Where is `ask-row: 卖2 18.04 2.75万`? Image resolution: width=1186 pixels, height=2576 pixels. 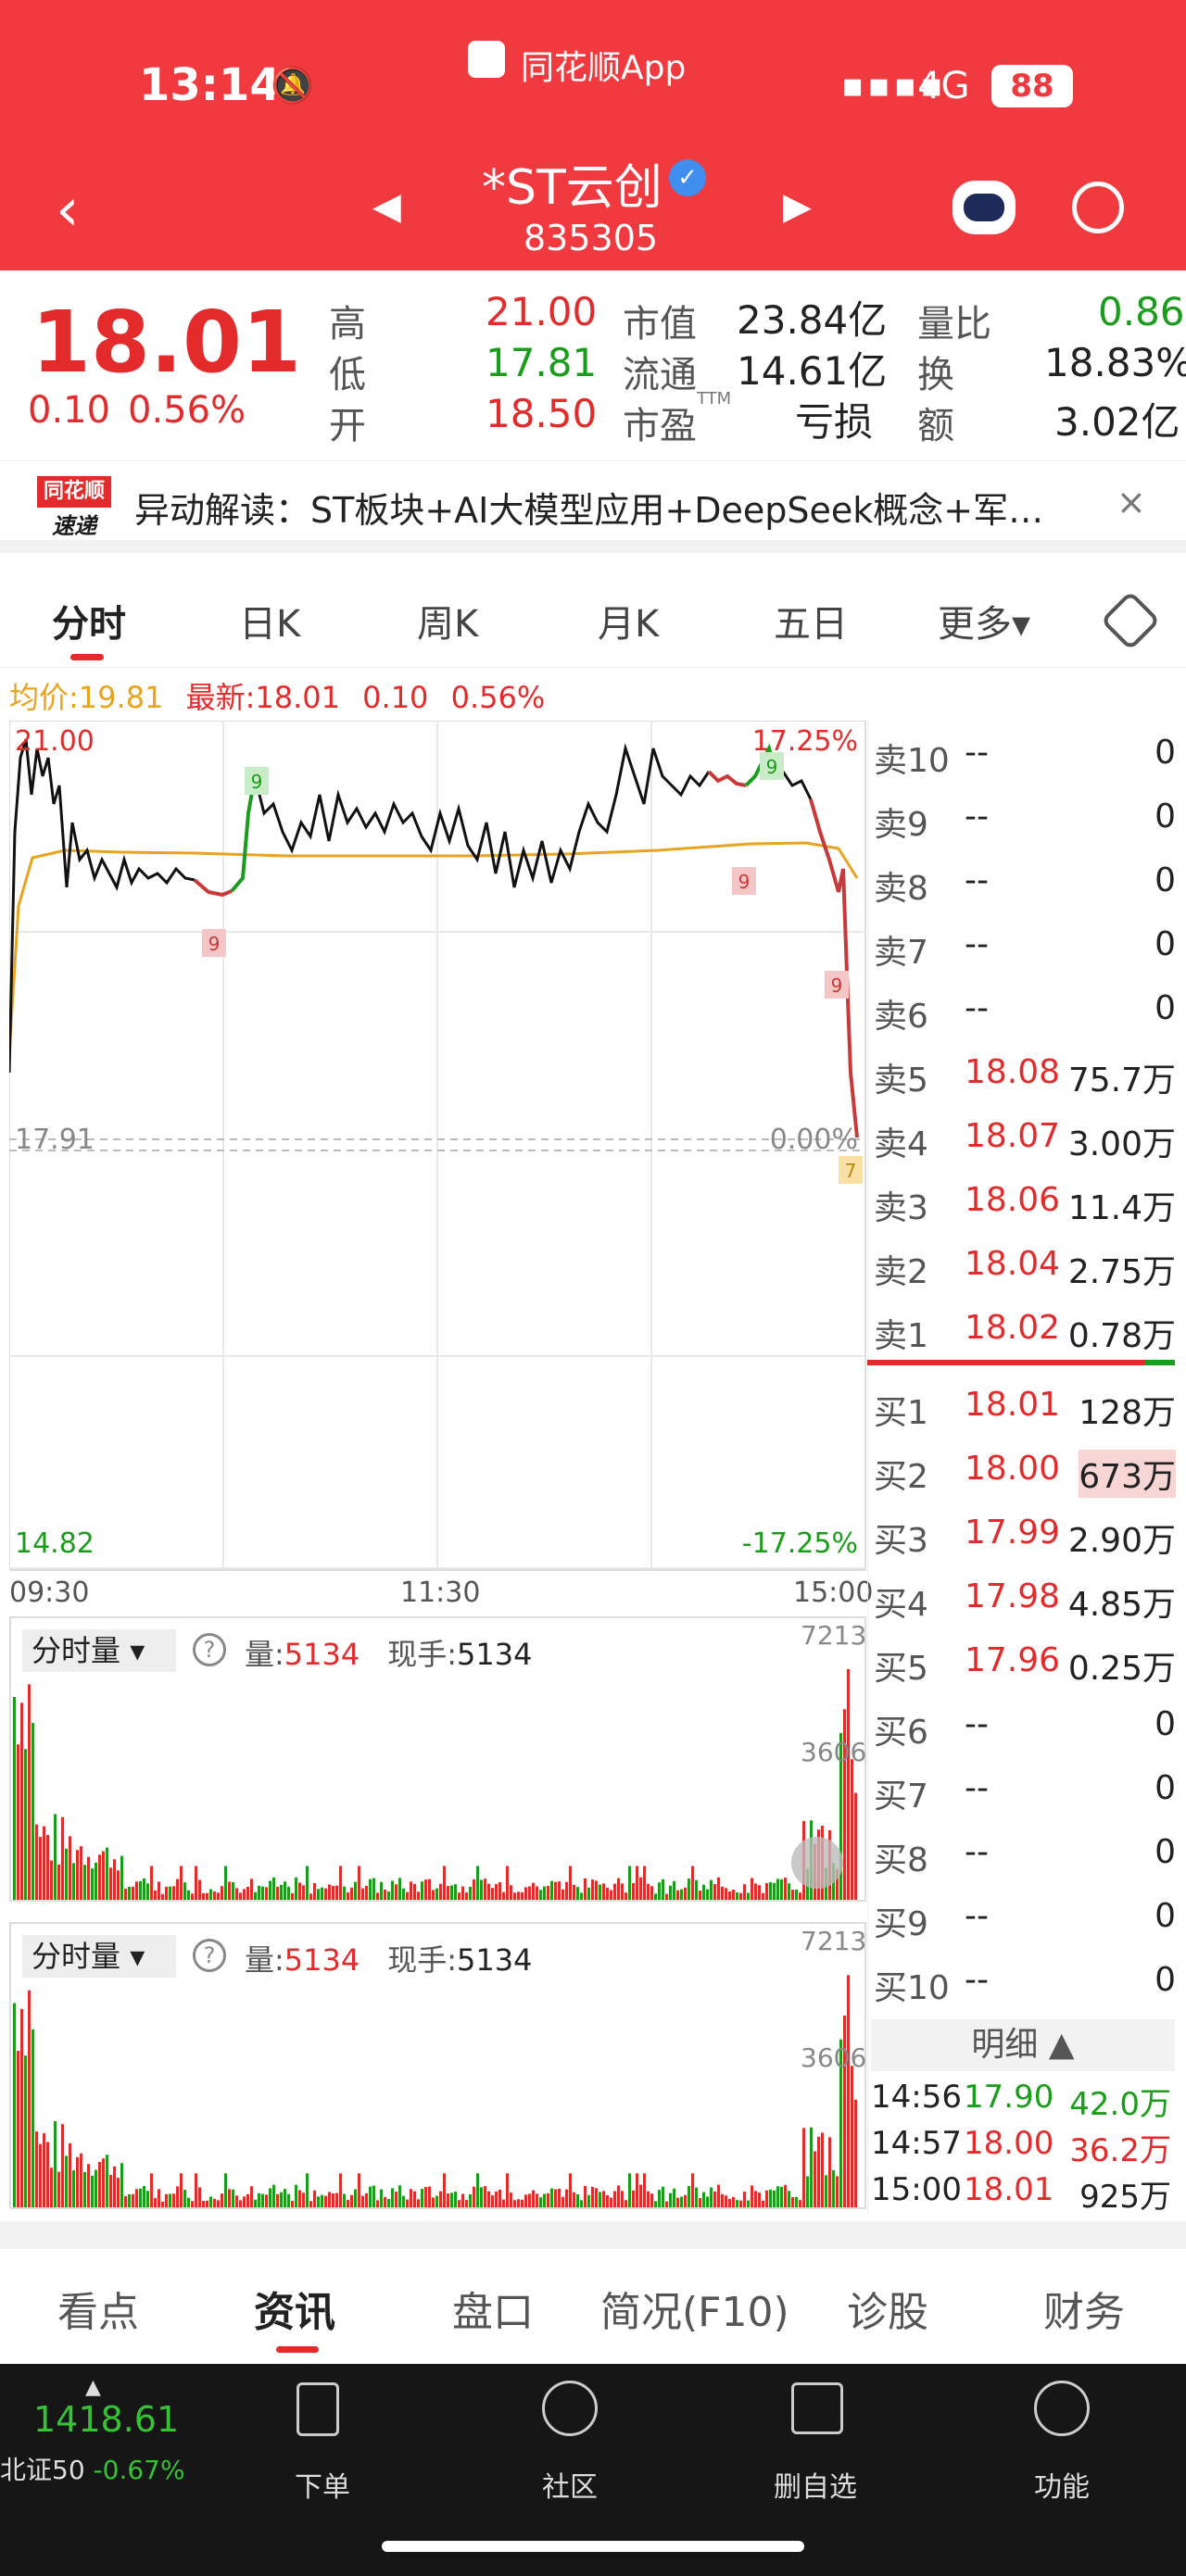
ask-row: 卖2 18.04 2.75万 is located at coordinates (1025, 1263).